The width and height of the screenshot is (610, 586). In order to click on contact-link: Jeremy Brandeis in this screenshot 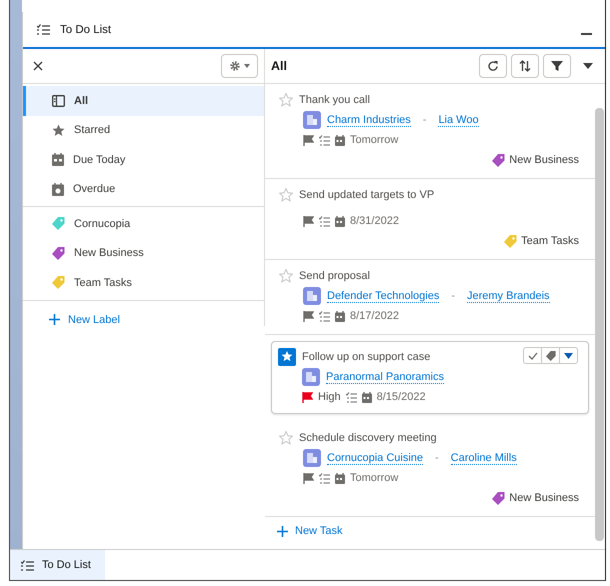, I will do `click(508, 296)`.